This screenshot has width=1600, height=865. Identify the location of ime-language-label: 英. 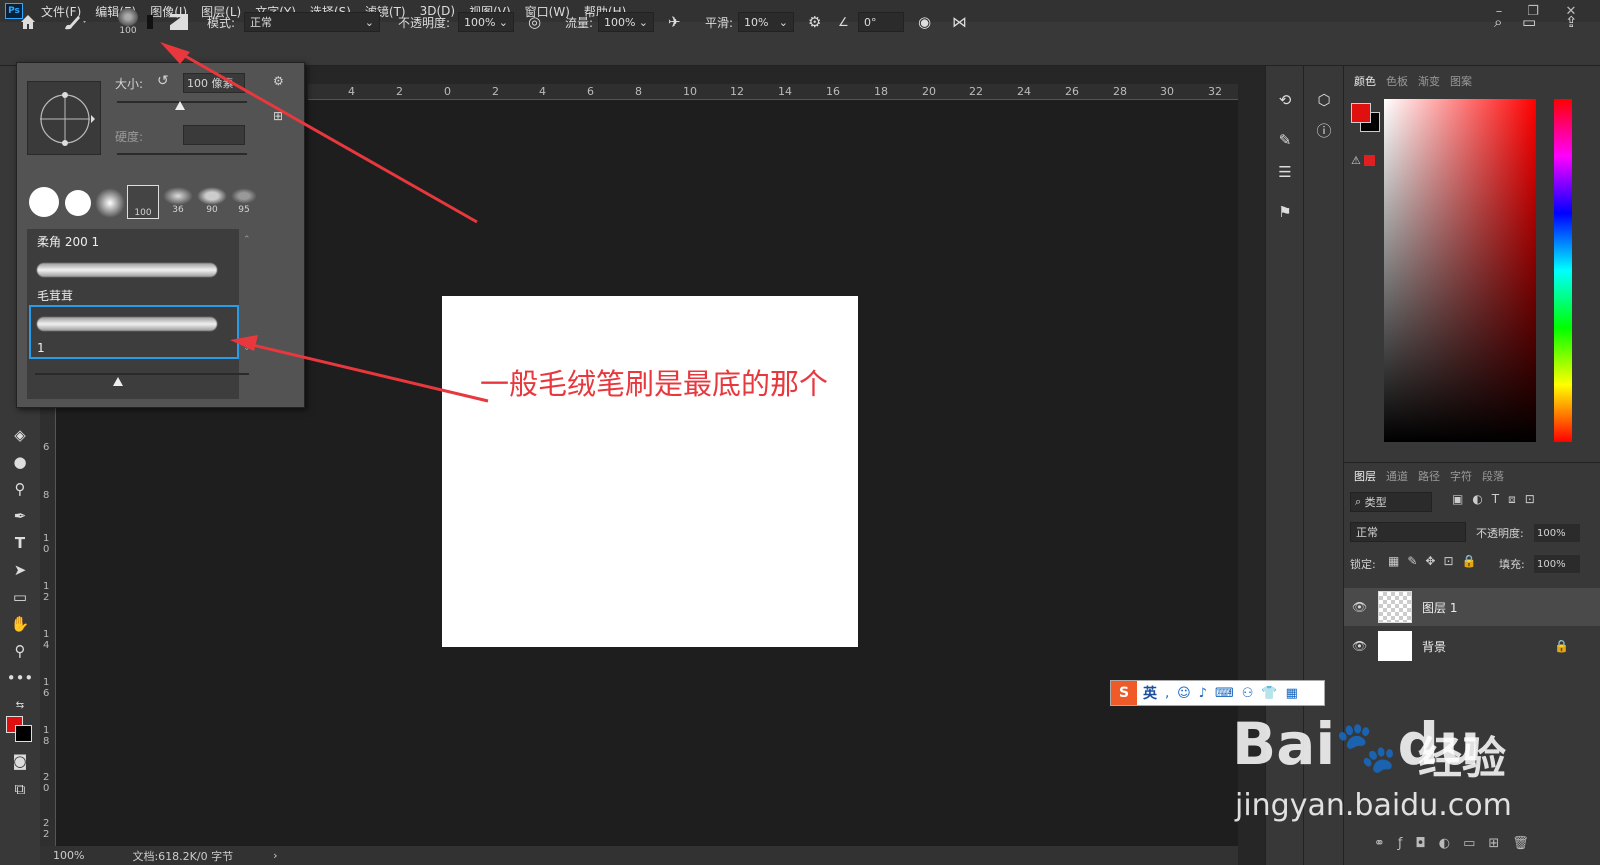
(1150, 693).